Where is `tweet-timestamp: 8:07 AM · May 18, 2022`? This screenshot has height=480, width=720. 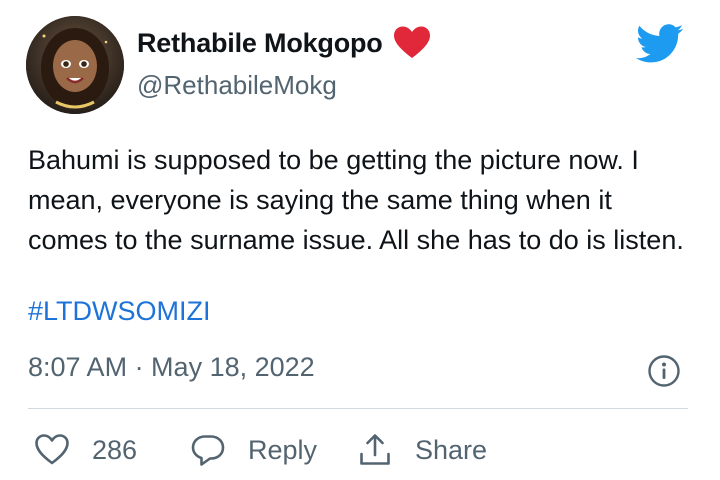 tweet-timestamp: 8:07 AM · May 18, 2022 is located at coordinates (171, 367).